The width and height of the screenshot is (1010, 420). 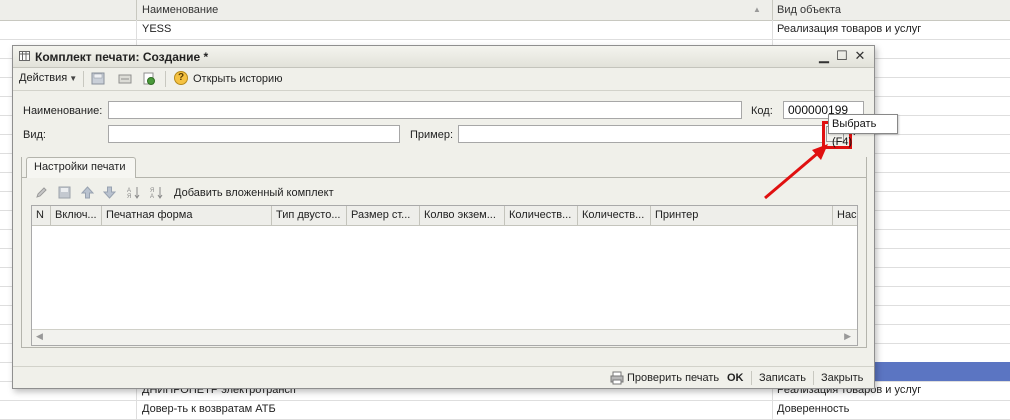 What do you see at coordinates (824, 56) in the screenshot?
I see `minimize-button: ▁` at bounding box center [824, 56].